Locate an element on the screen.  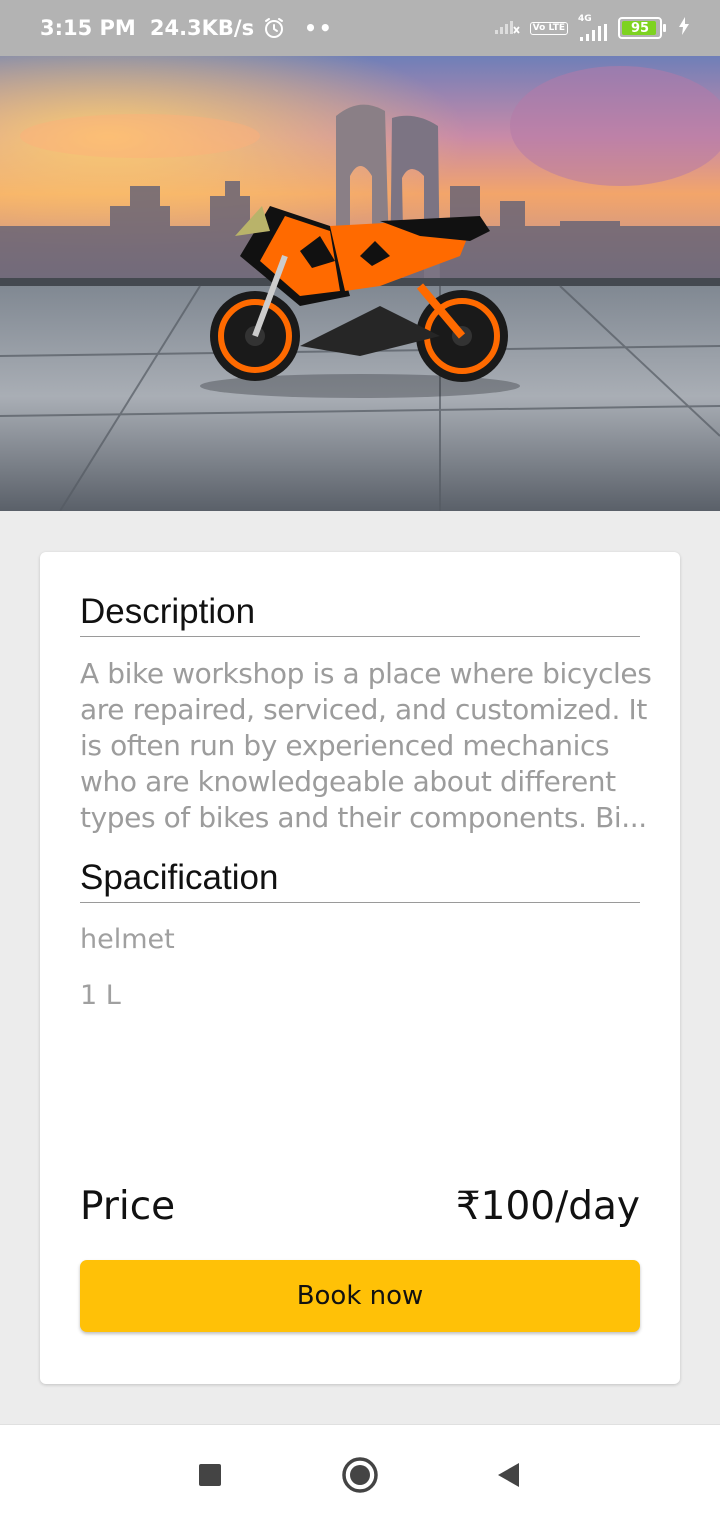
charging-icon is located at coordinates (684, 28).